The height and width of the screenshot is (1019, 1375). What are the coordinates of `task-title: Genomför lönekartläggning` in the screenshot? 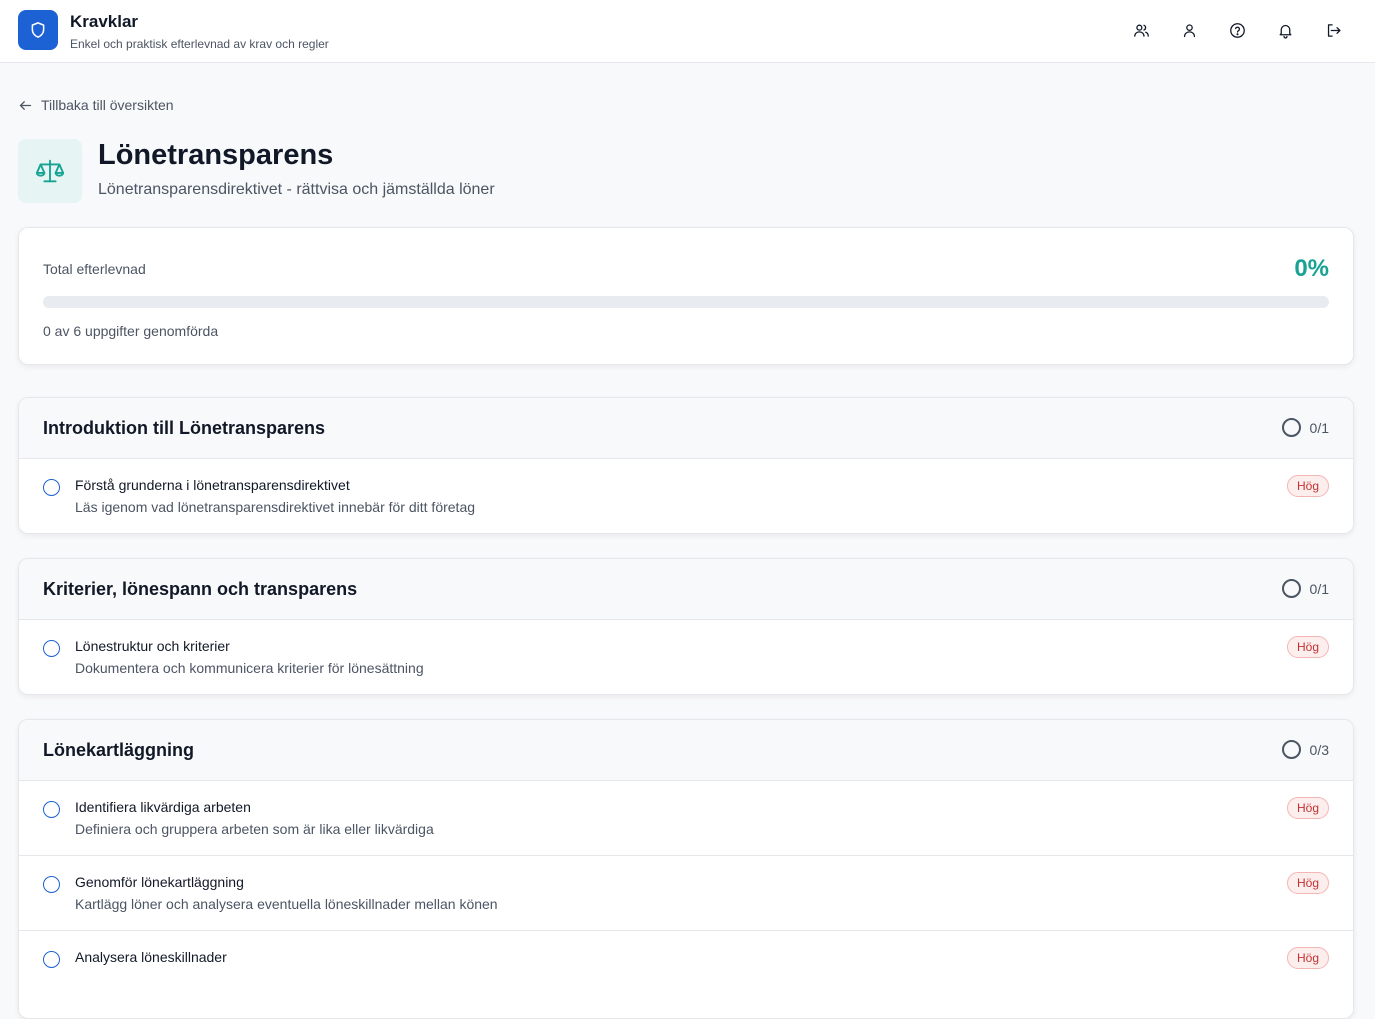 It's located at (159, 882).